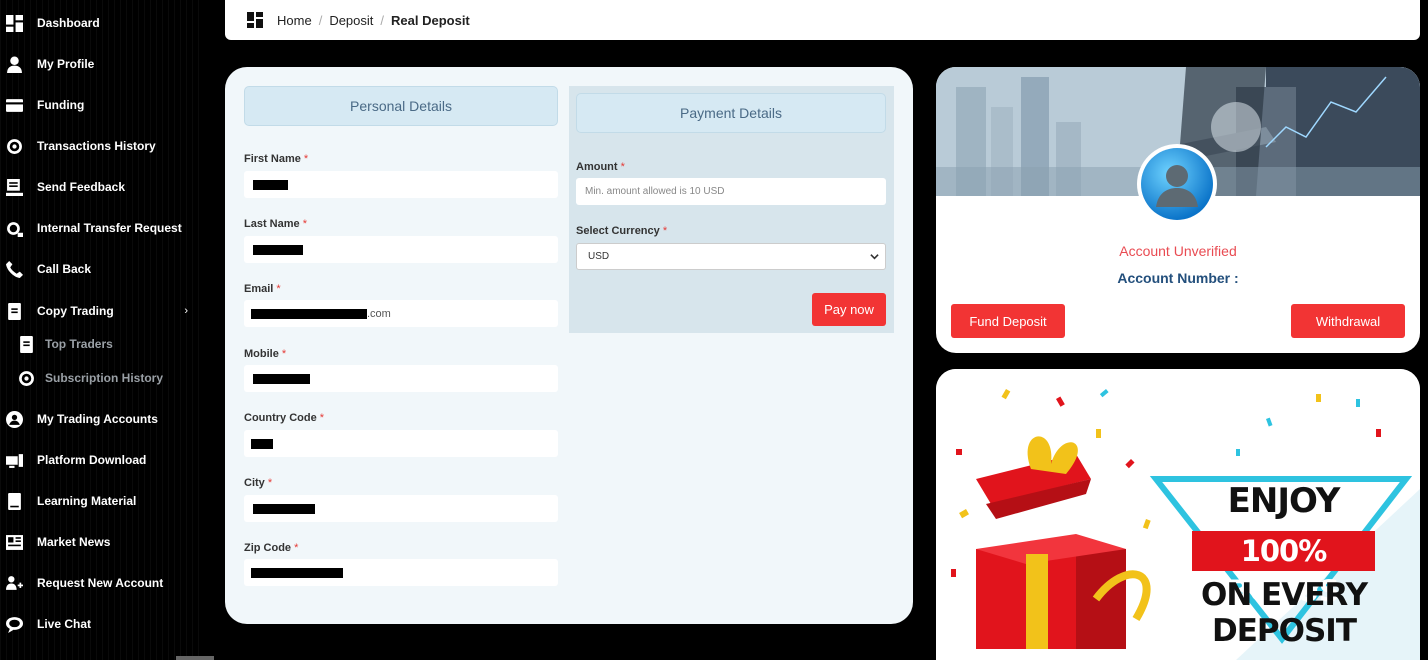 This screenshot has height=660, width=1428. Describe the element at coordinates (258, 483) in the screenshot. I see `city-label: City *` at that location.